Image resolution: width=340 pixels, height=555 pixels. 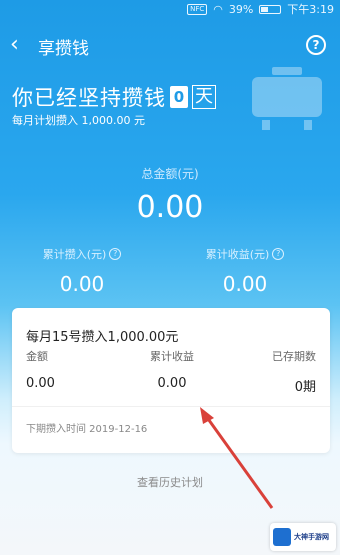 What do you see at coordinates (74, 254) in the screenshot?
I see `deposited-label: 累计攒入(元)` at bounding box center [74, 254].